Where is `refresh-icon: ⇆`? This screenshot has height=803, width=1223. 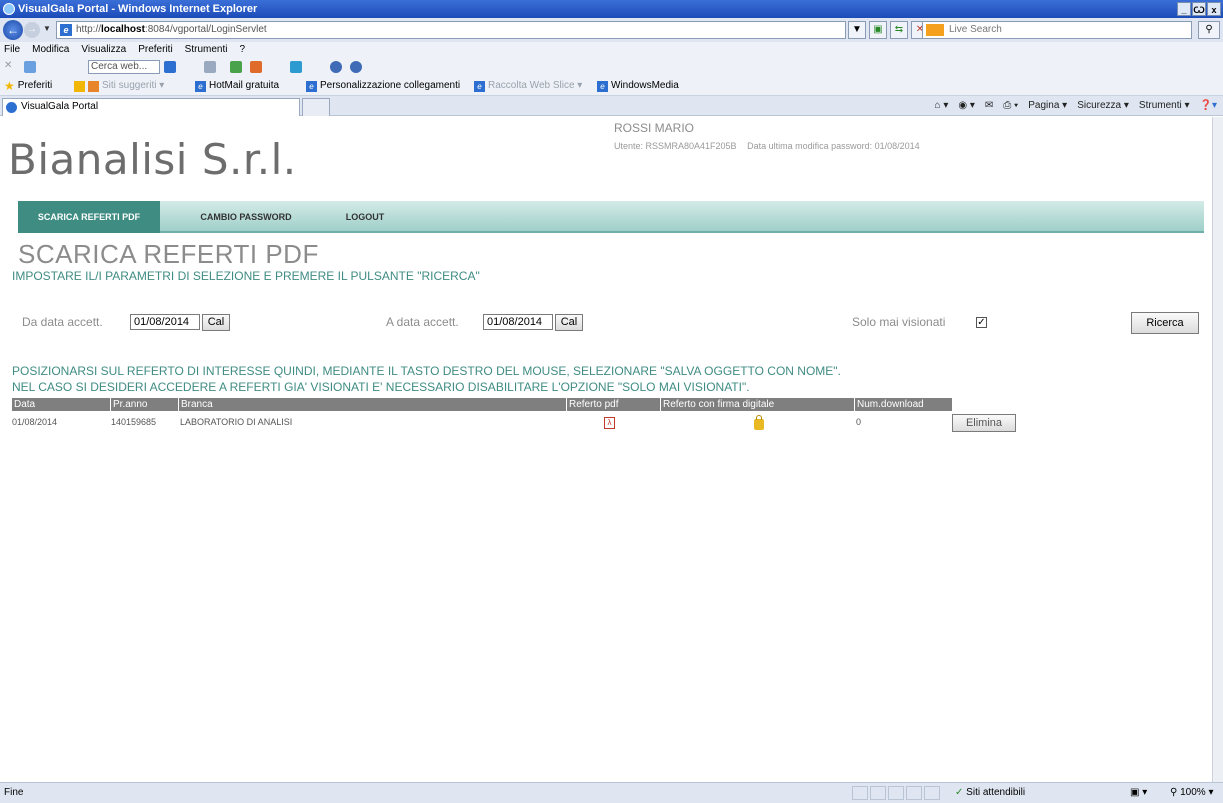
refresh-icon: ⇆ is located at coordinates (899, 30).